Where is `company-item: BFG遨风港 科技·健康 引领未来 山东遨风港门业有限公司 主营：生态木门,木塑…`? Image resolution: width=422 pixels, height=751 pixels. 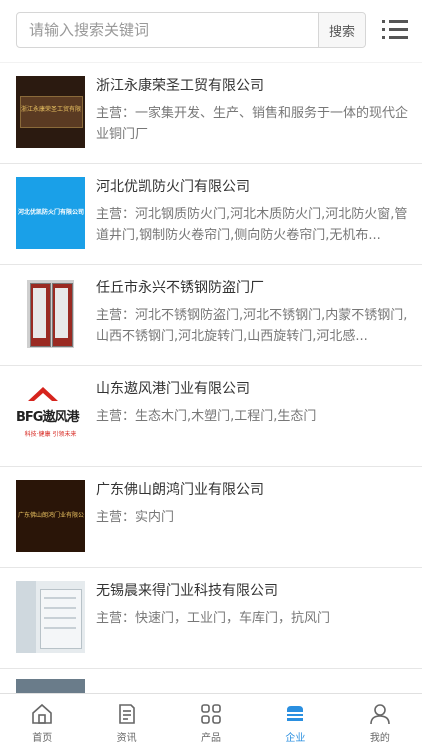 company-item: BFG遨风港 科技·健康 引领未来 山东遨风港门业有限公司 主营：生态木门,木塑… is located at coordinates (211, 416).